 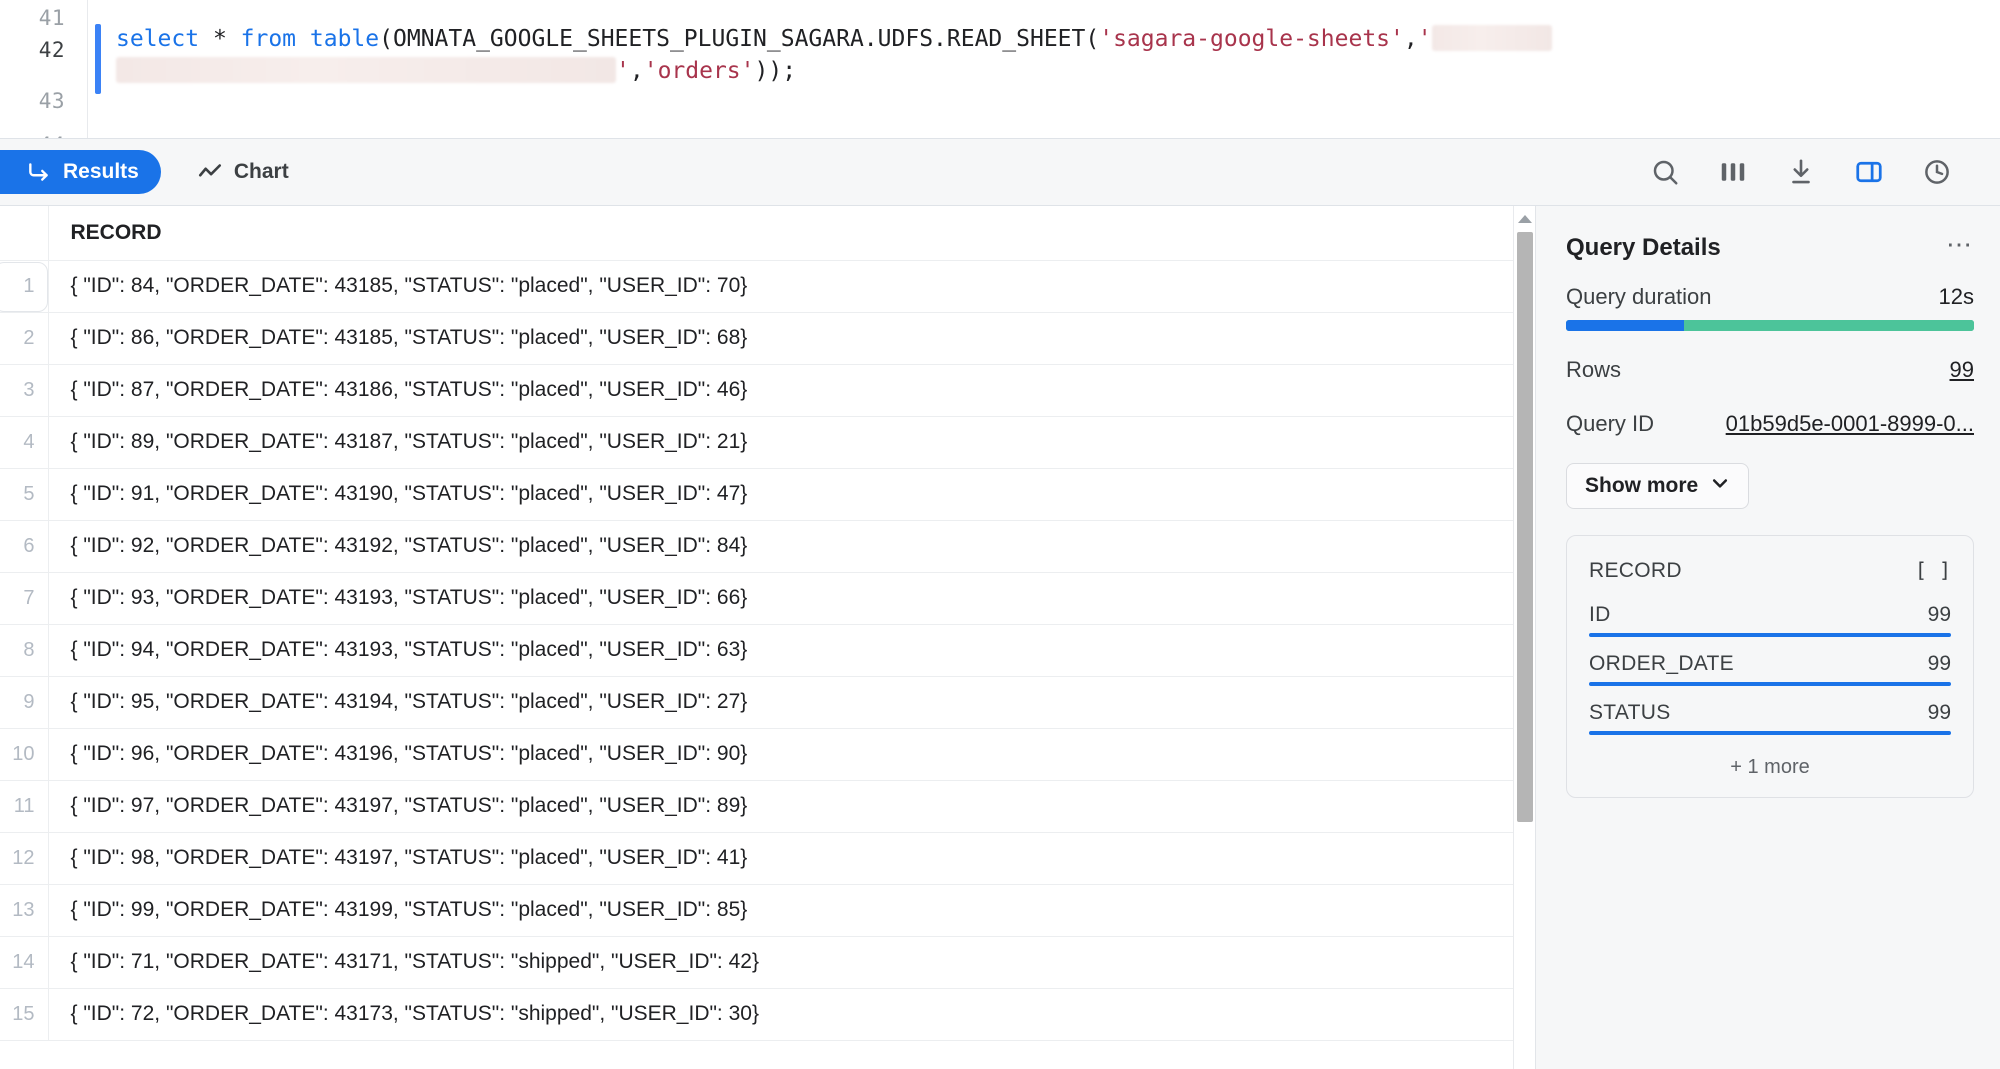 I want to click on row-number-cell: 3, so click(x=24, y=390).